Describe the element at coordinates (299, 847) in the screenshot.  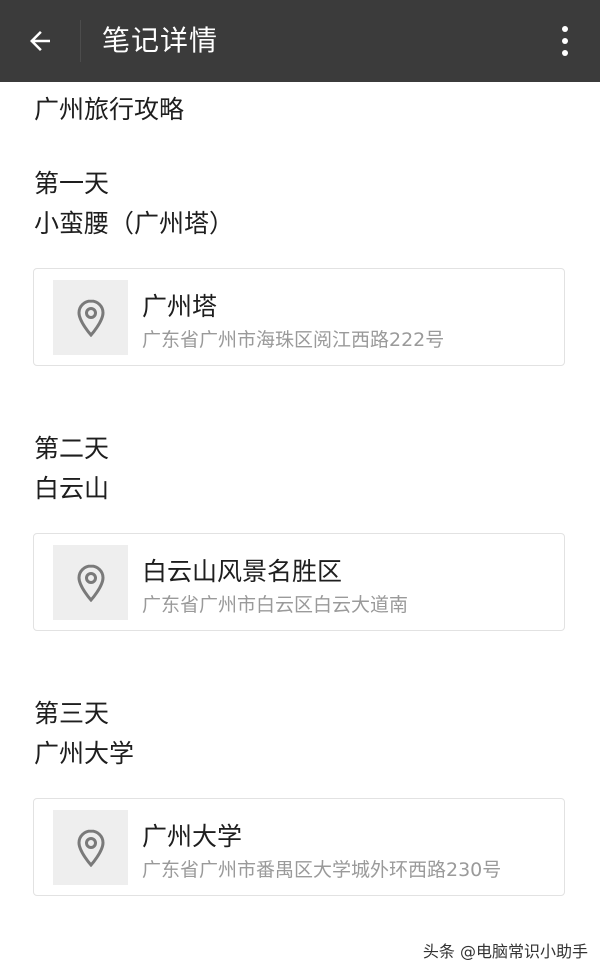
I see `location-card: 广州大学 广东省广州市番禺区大学城外环西路230号` at that location.